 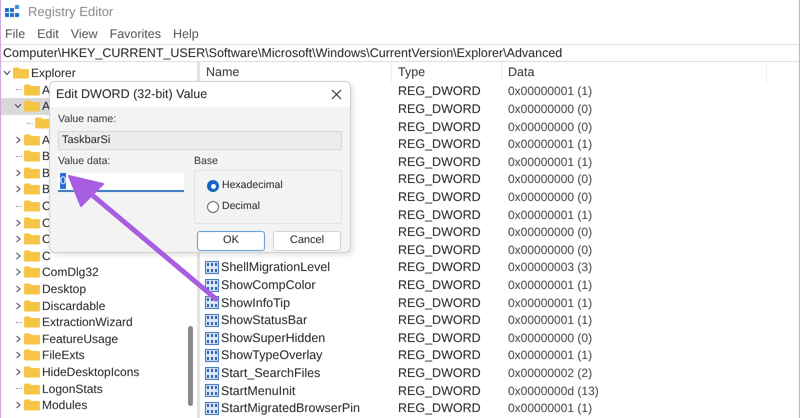 What do you see at coordinates (132, 95) in the screenshot?
I see `dialog-title: Edit DWORD (32-bit) Value` at bounding box center [132, 95].